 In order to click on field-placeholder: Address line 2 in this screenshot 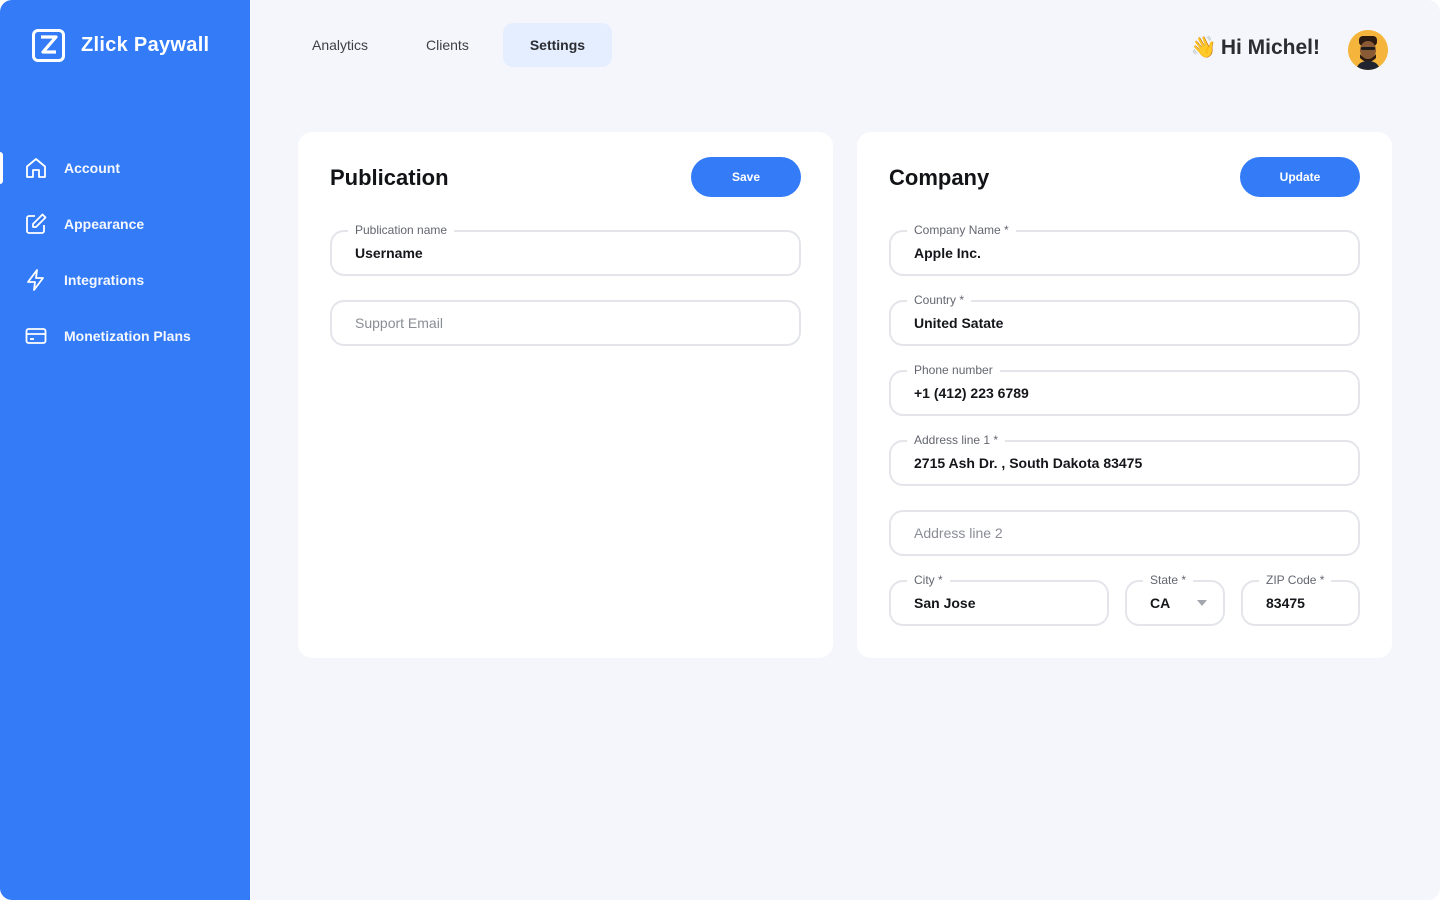, I will do `click(958, 533)`.